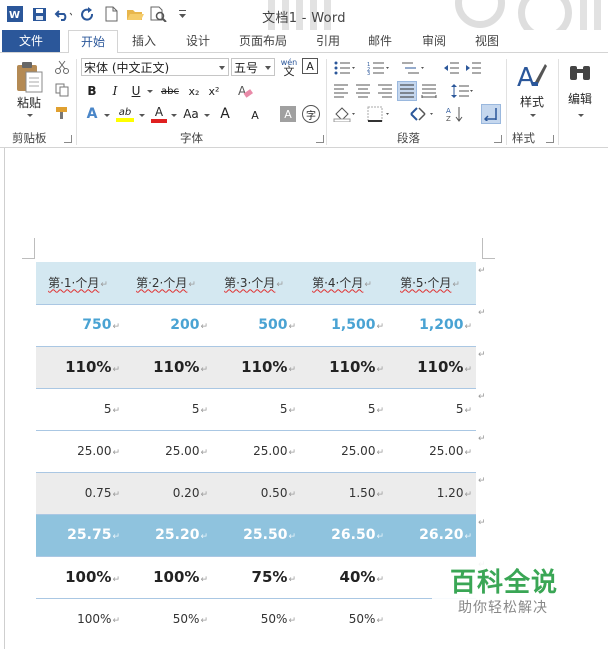 The width and height of the screenshot is (608, 649). Describe the element at coordinates (473, 68) in the screenshot. I see `increase-indent-icon` at that location.